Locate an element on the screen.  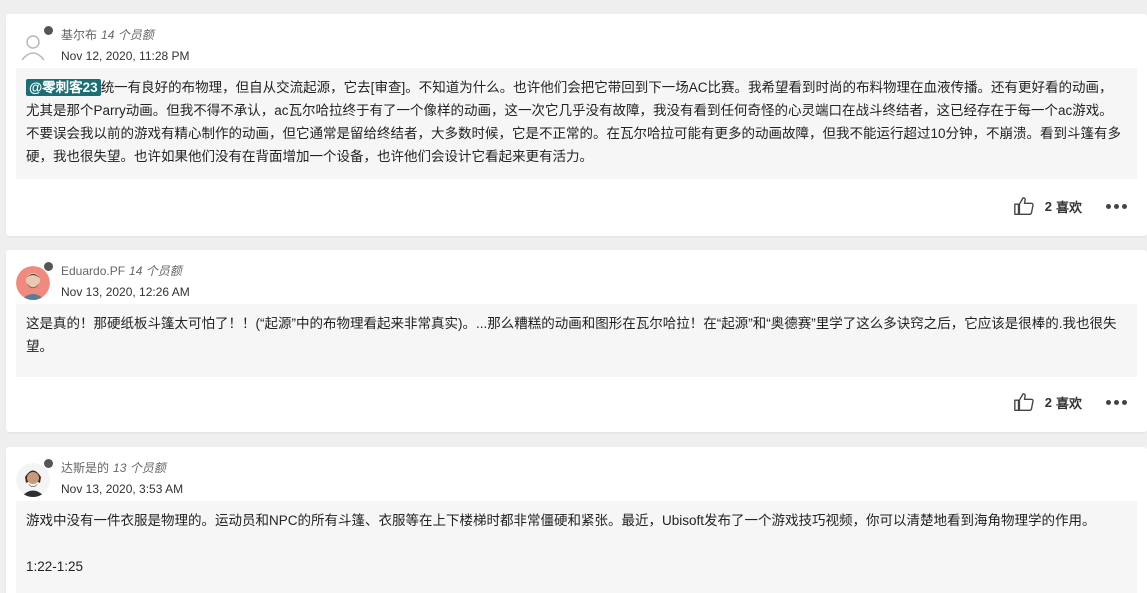
author-line: Eduardo.PF 14 个员额 is located at coordinates (121, 270).